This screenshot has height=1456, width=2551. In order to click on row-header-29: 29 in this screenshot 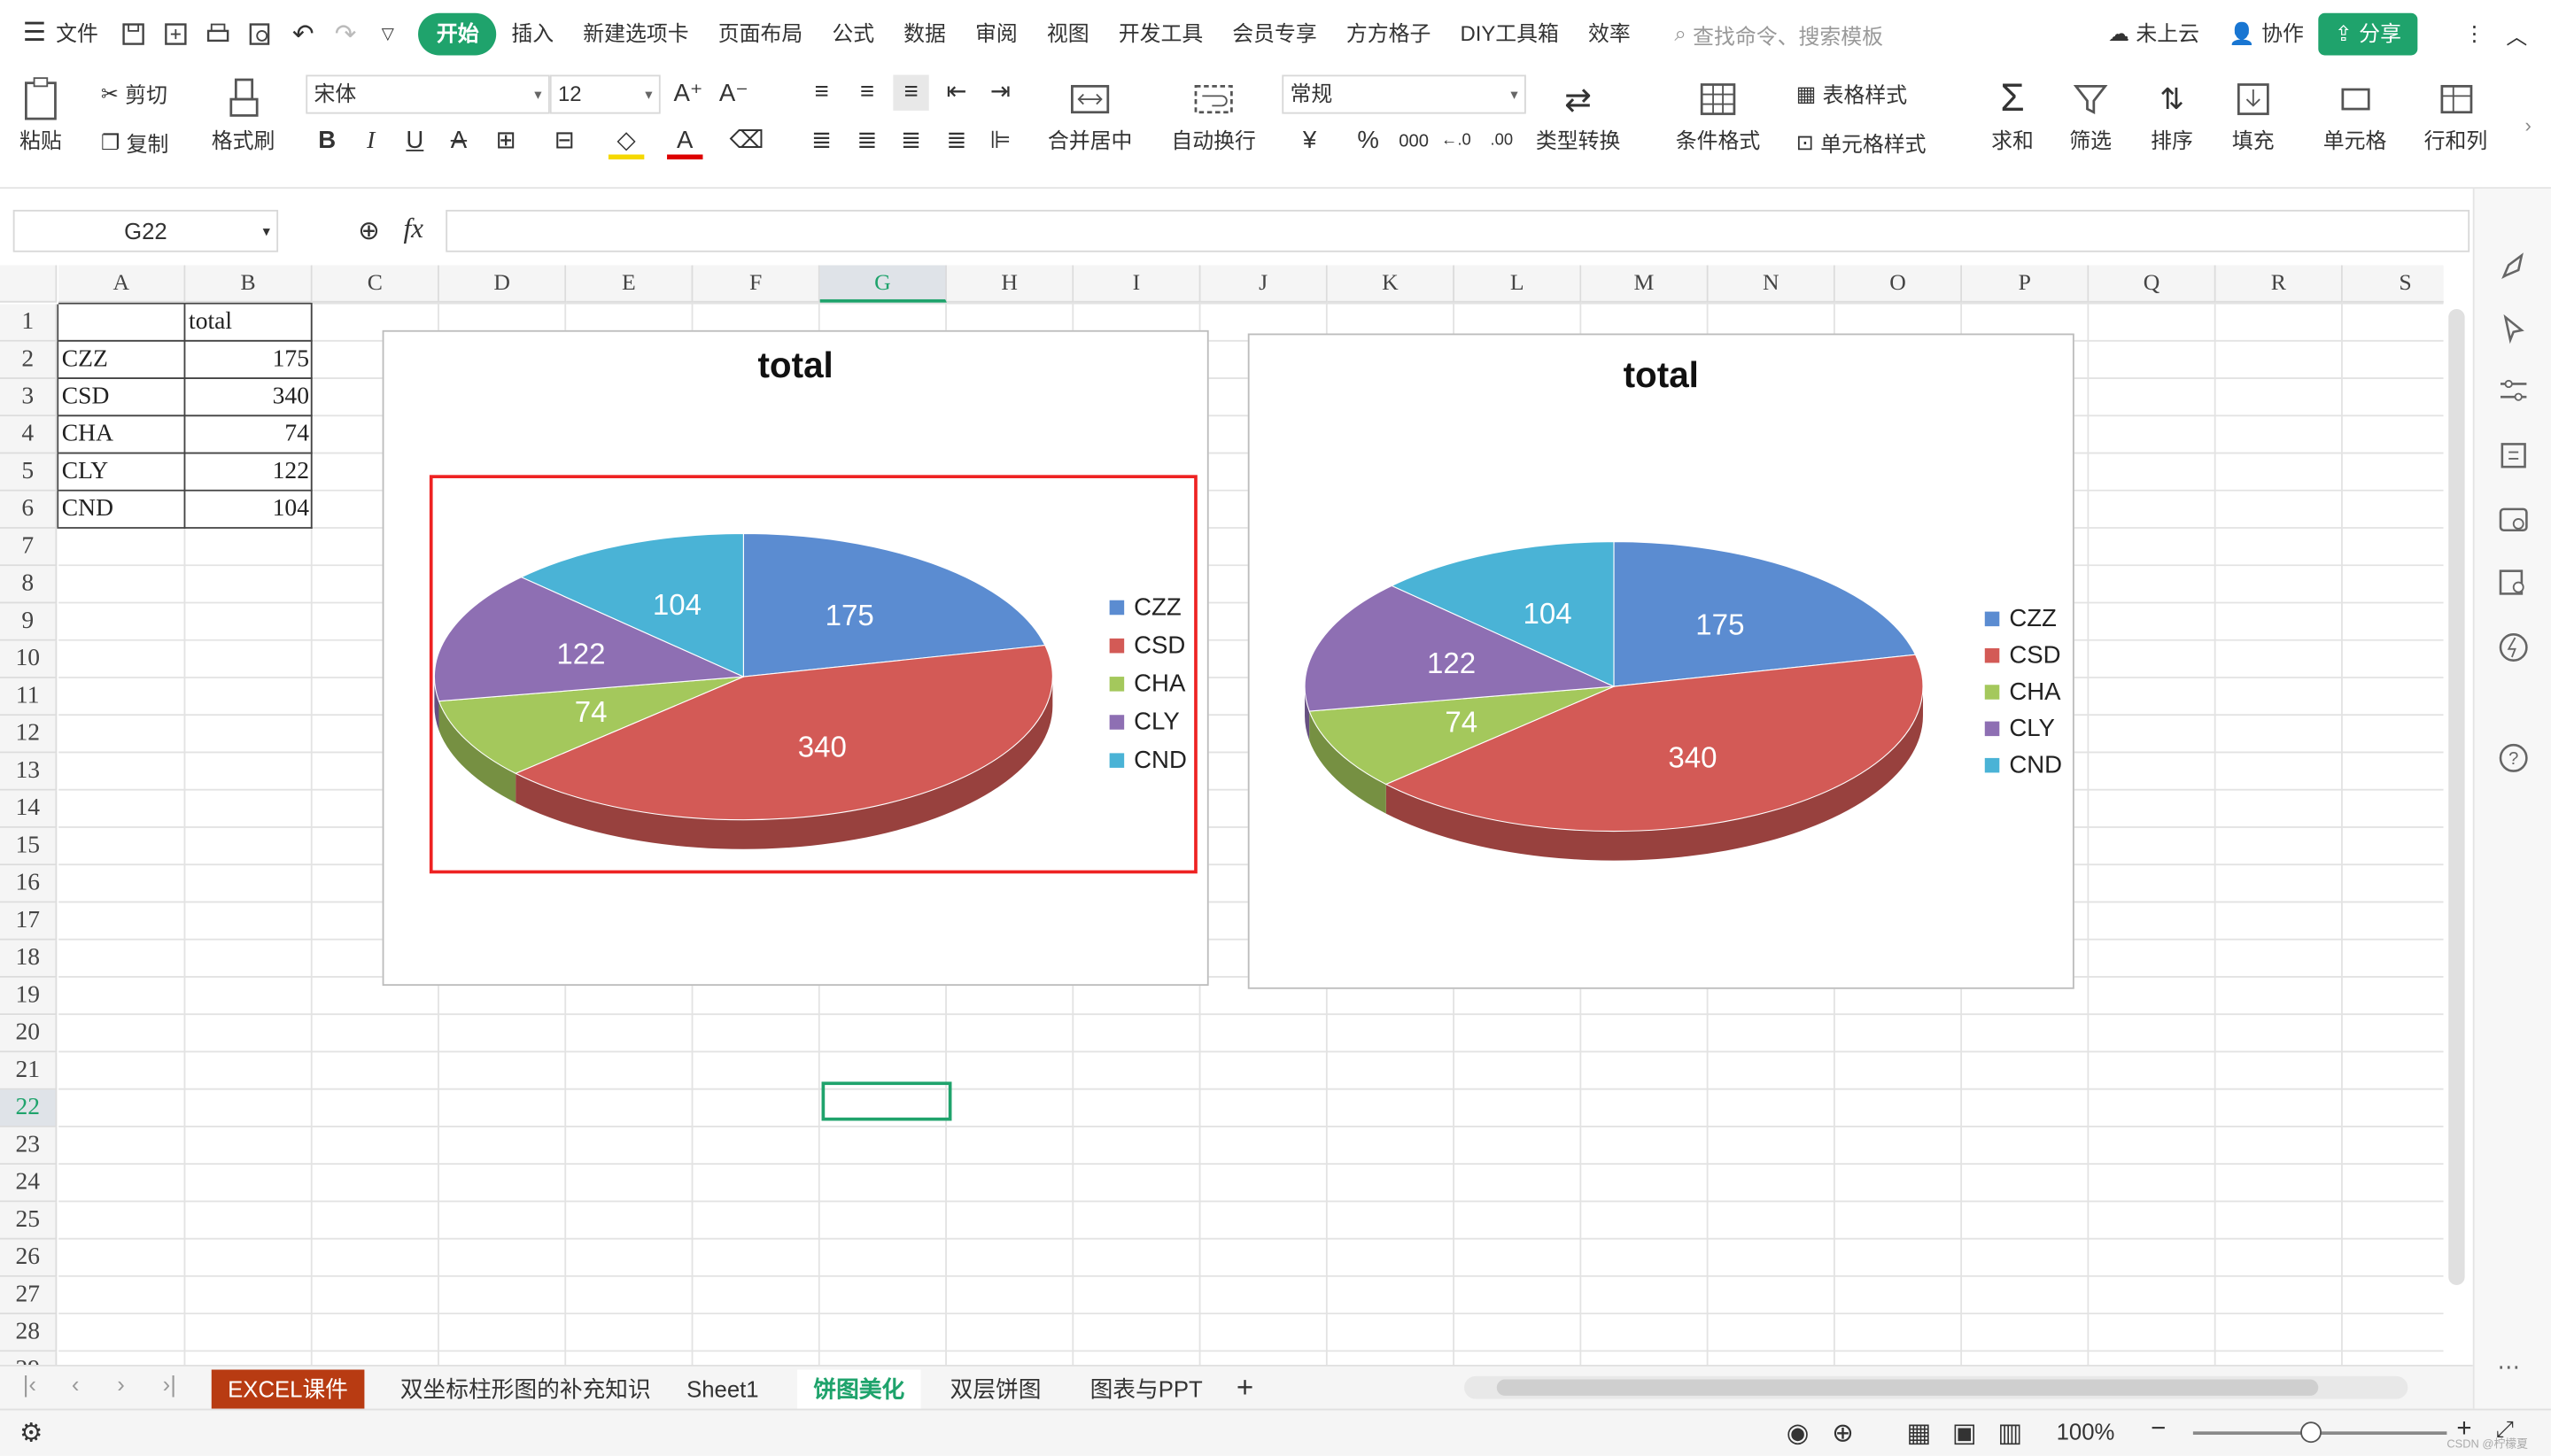, I will do `click(29, 1358)`.